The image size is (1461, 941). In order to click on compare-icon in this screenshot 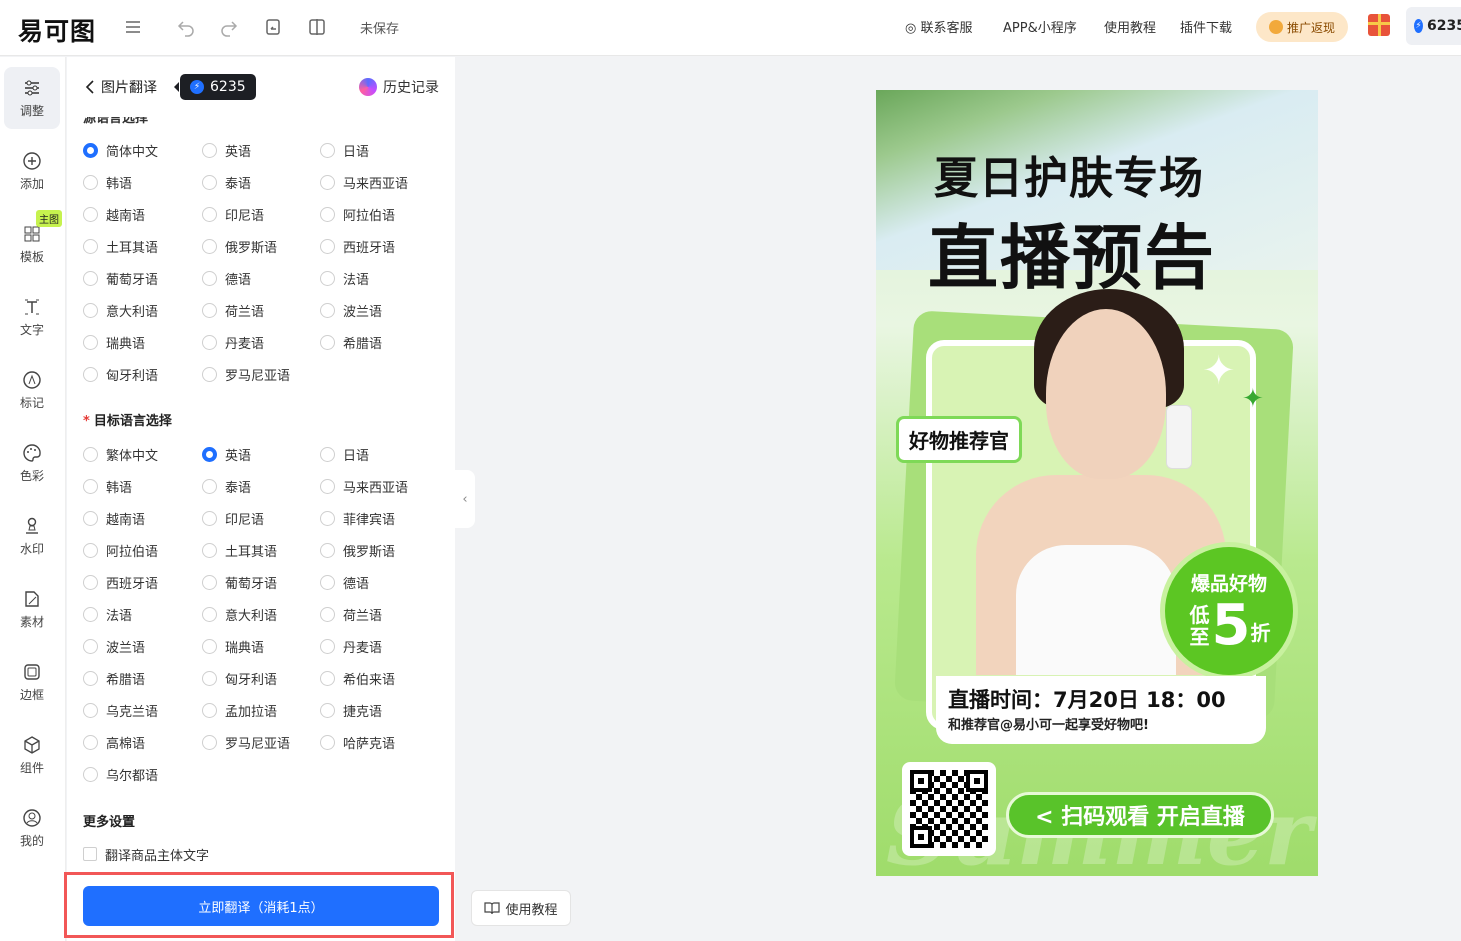, I will do `click(317, 27)`.